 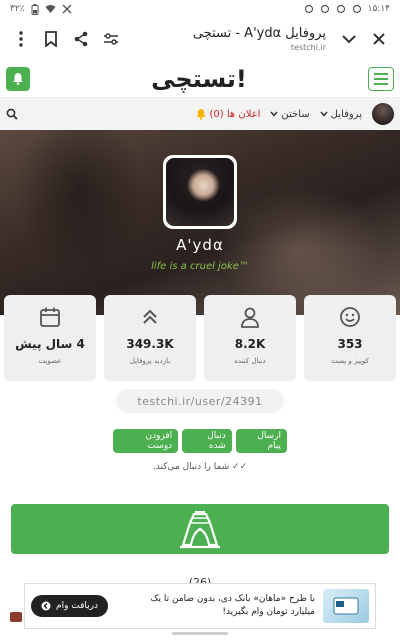 I want to click on stat-card-join-date: 4 سال پیش عضویت, so click(x=50, y=338).